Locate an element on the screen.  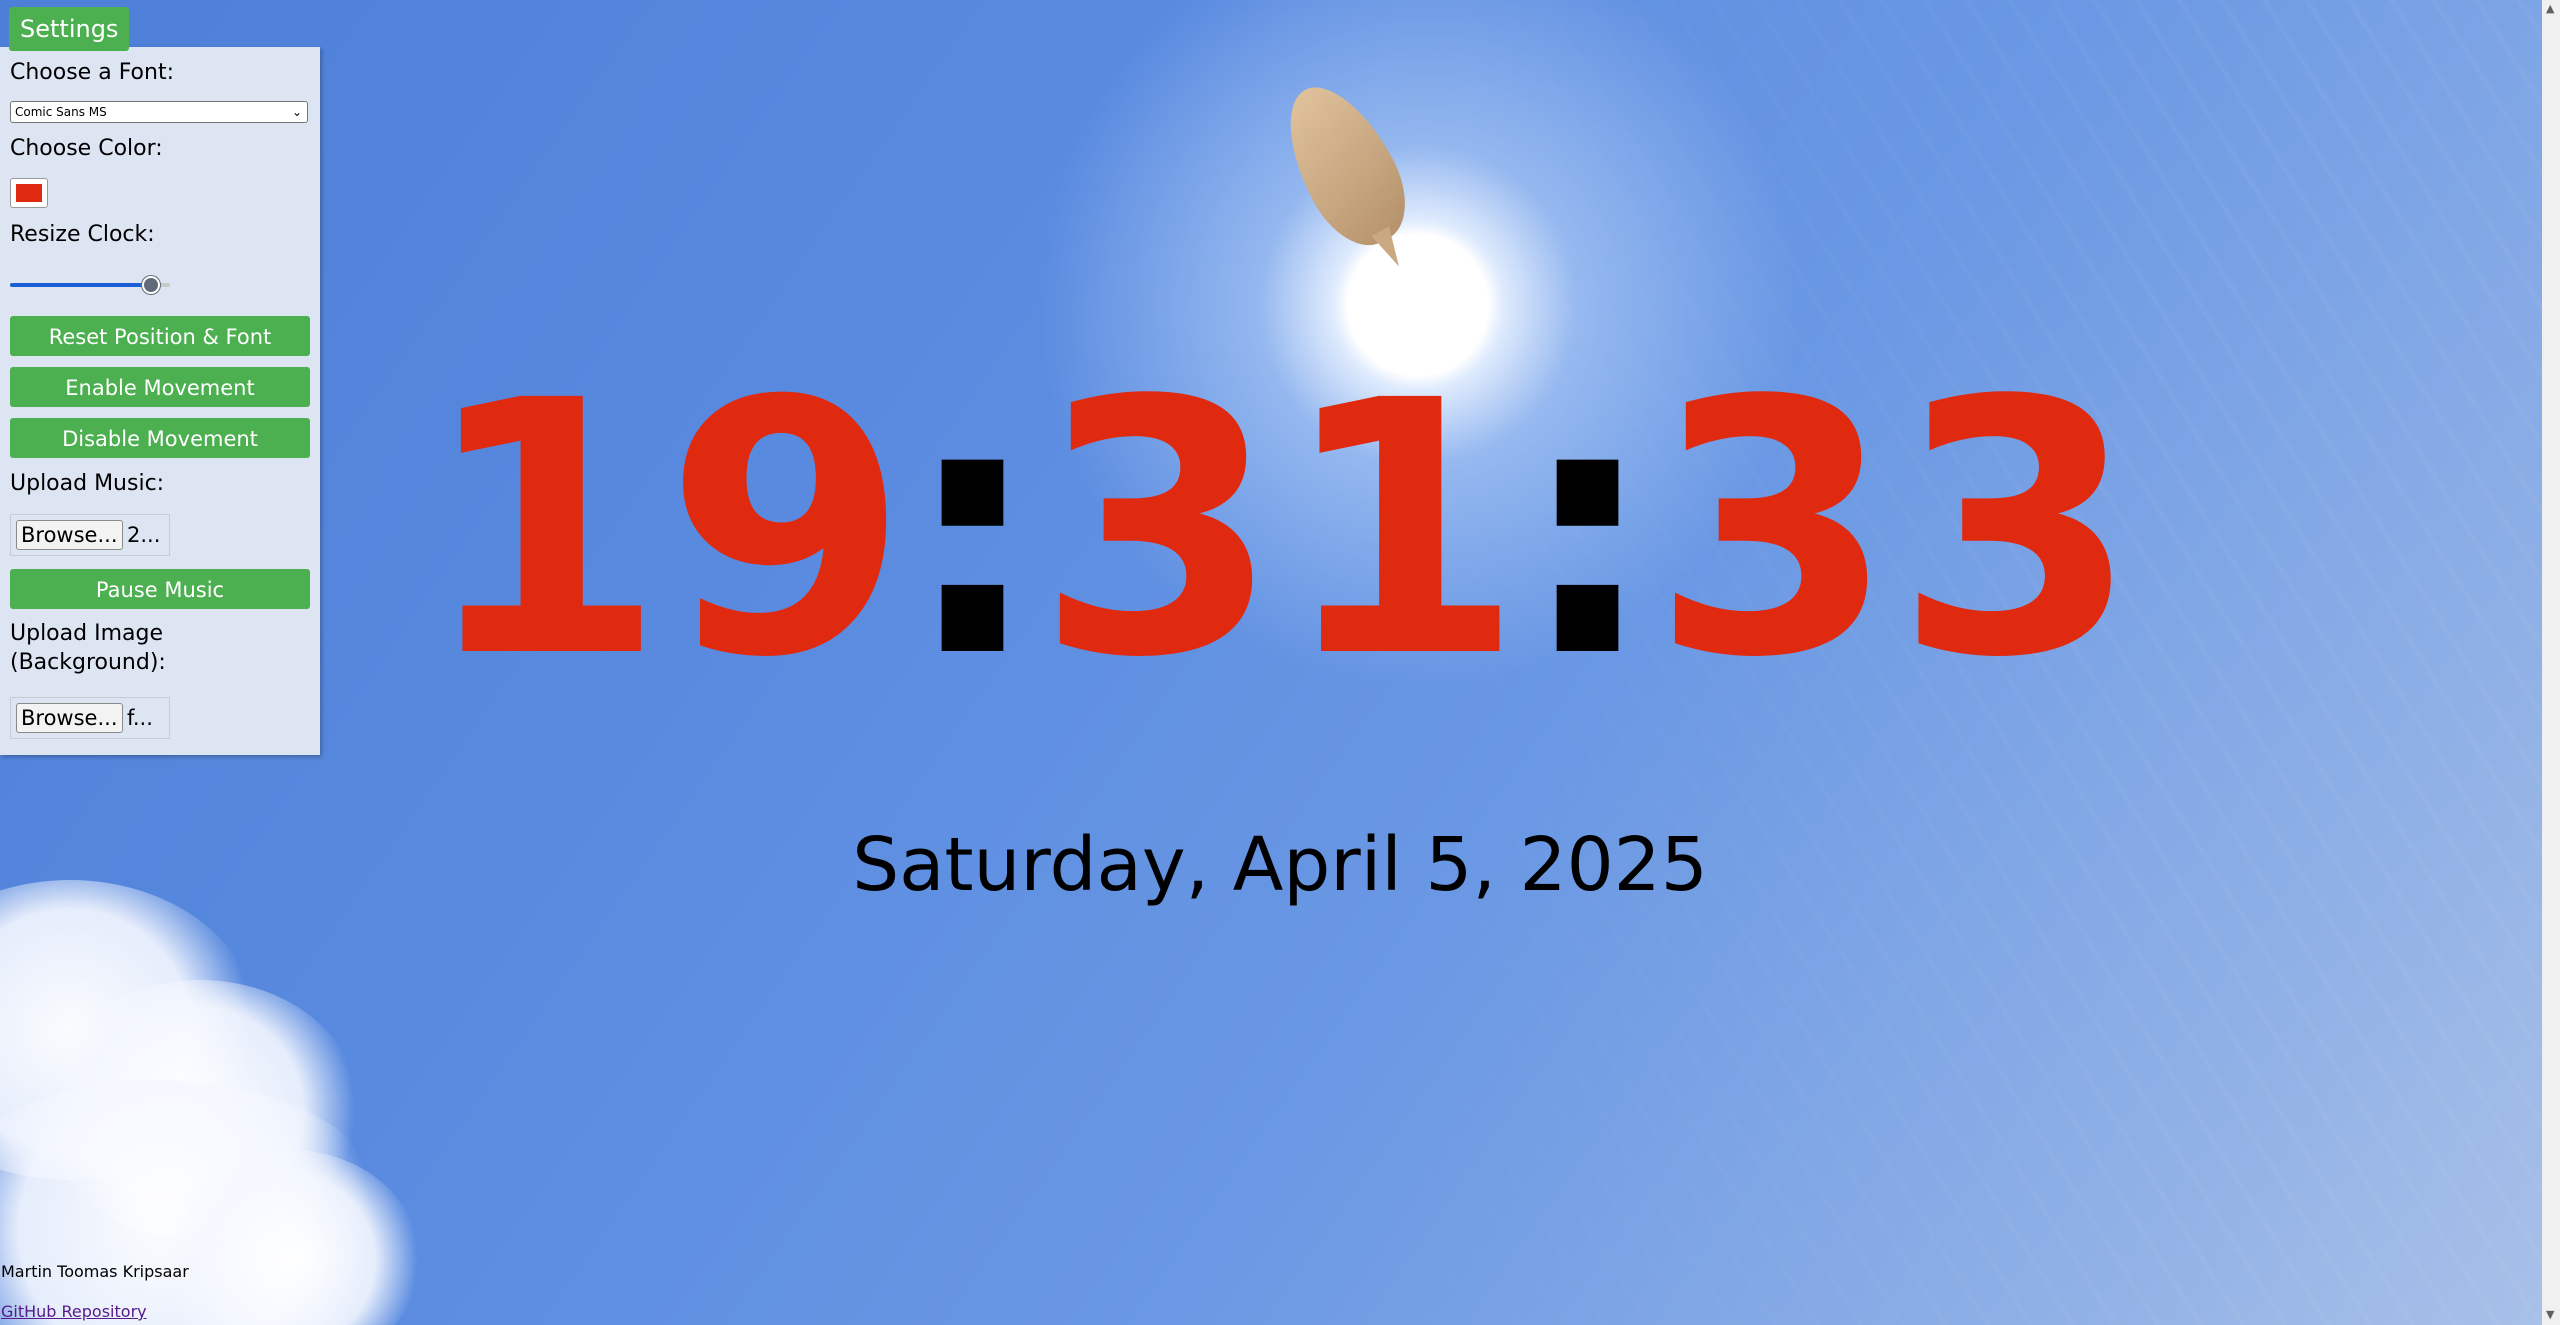
clock-minutes: 31 is located at coordinates (1280, 530).